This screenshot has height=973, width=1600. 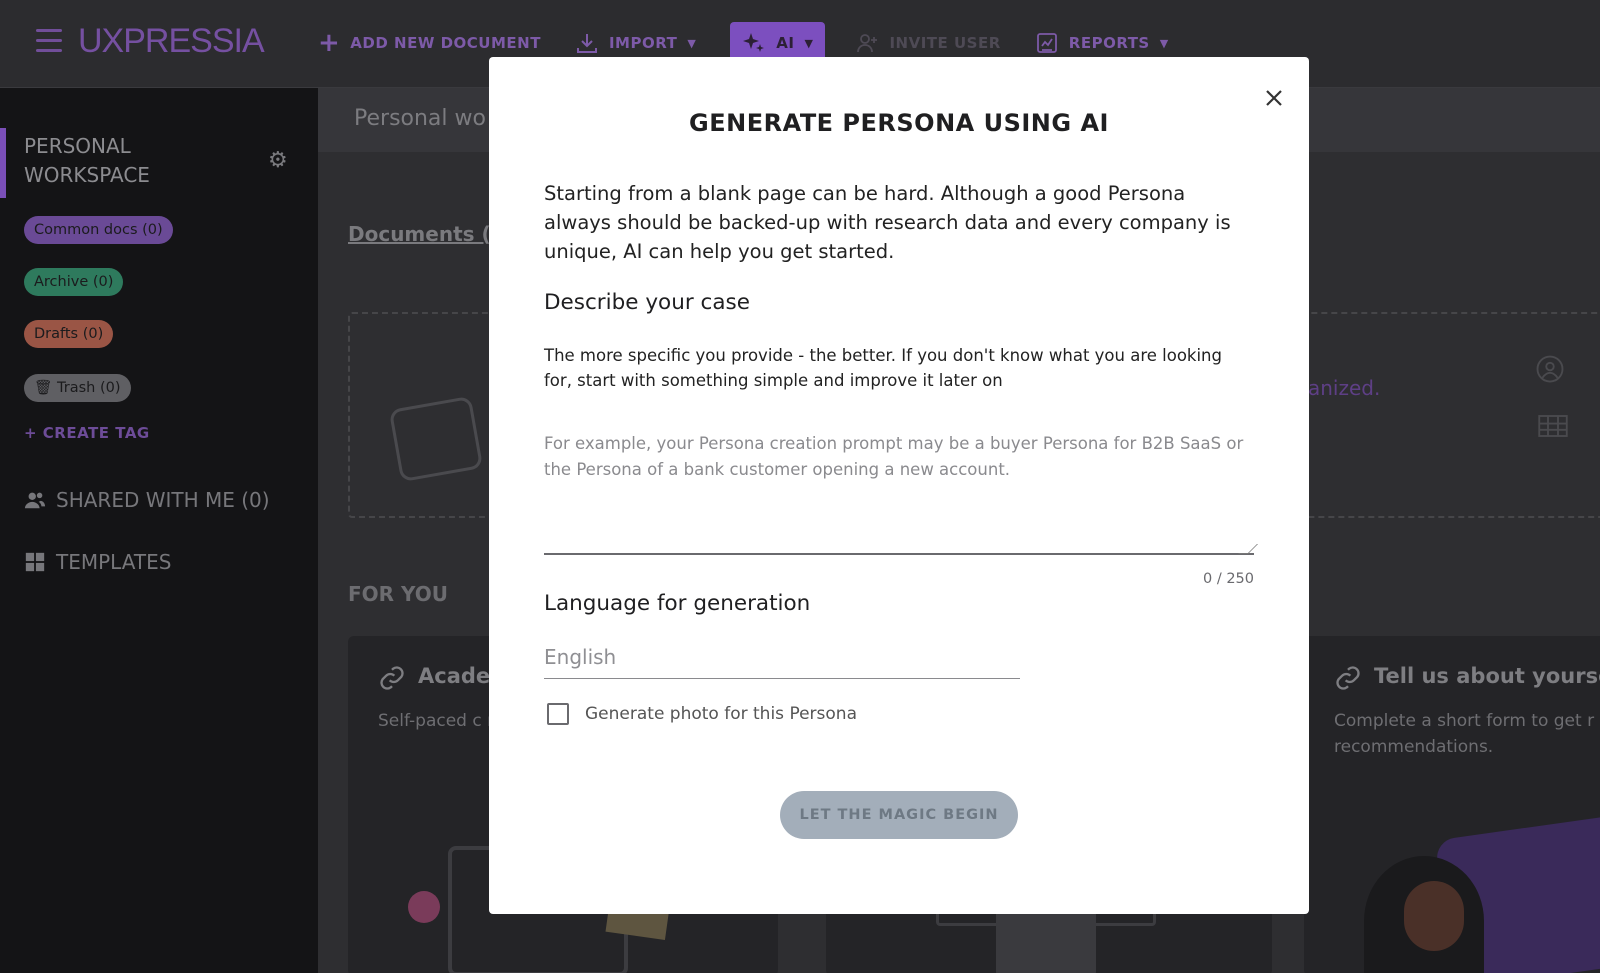 I want to click on folder-icon, so click(x=436, y=439).